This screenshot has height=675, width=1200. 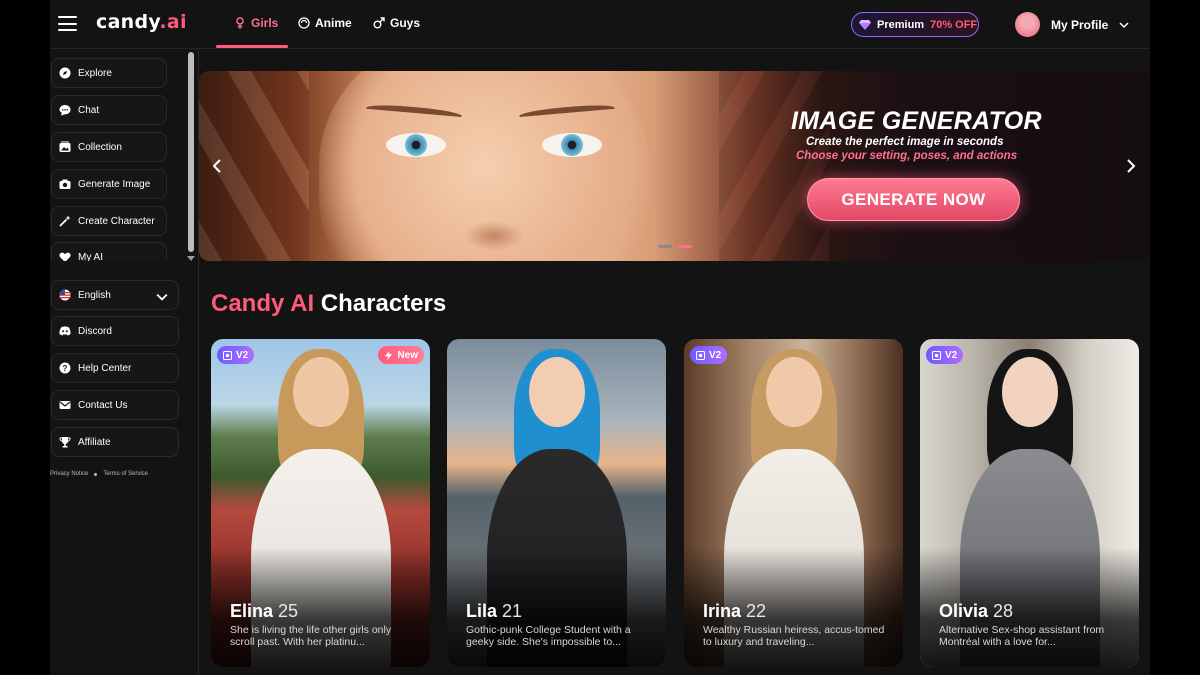 I want to click on sidebar-item-label: Explore, so click(x=95, y=73).